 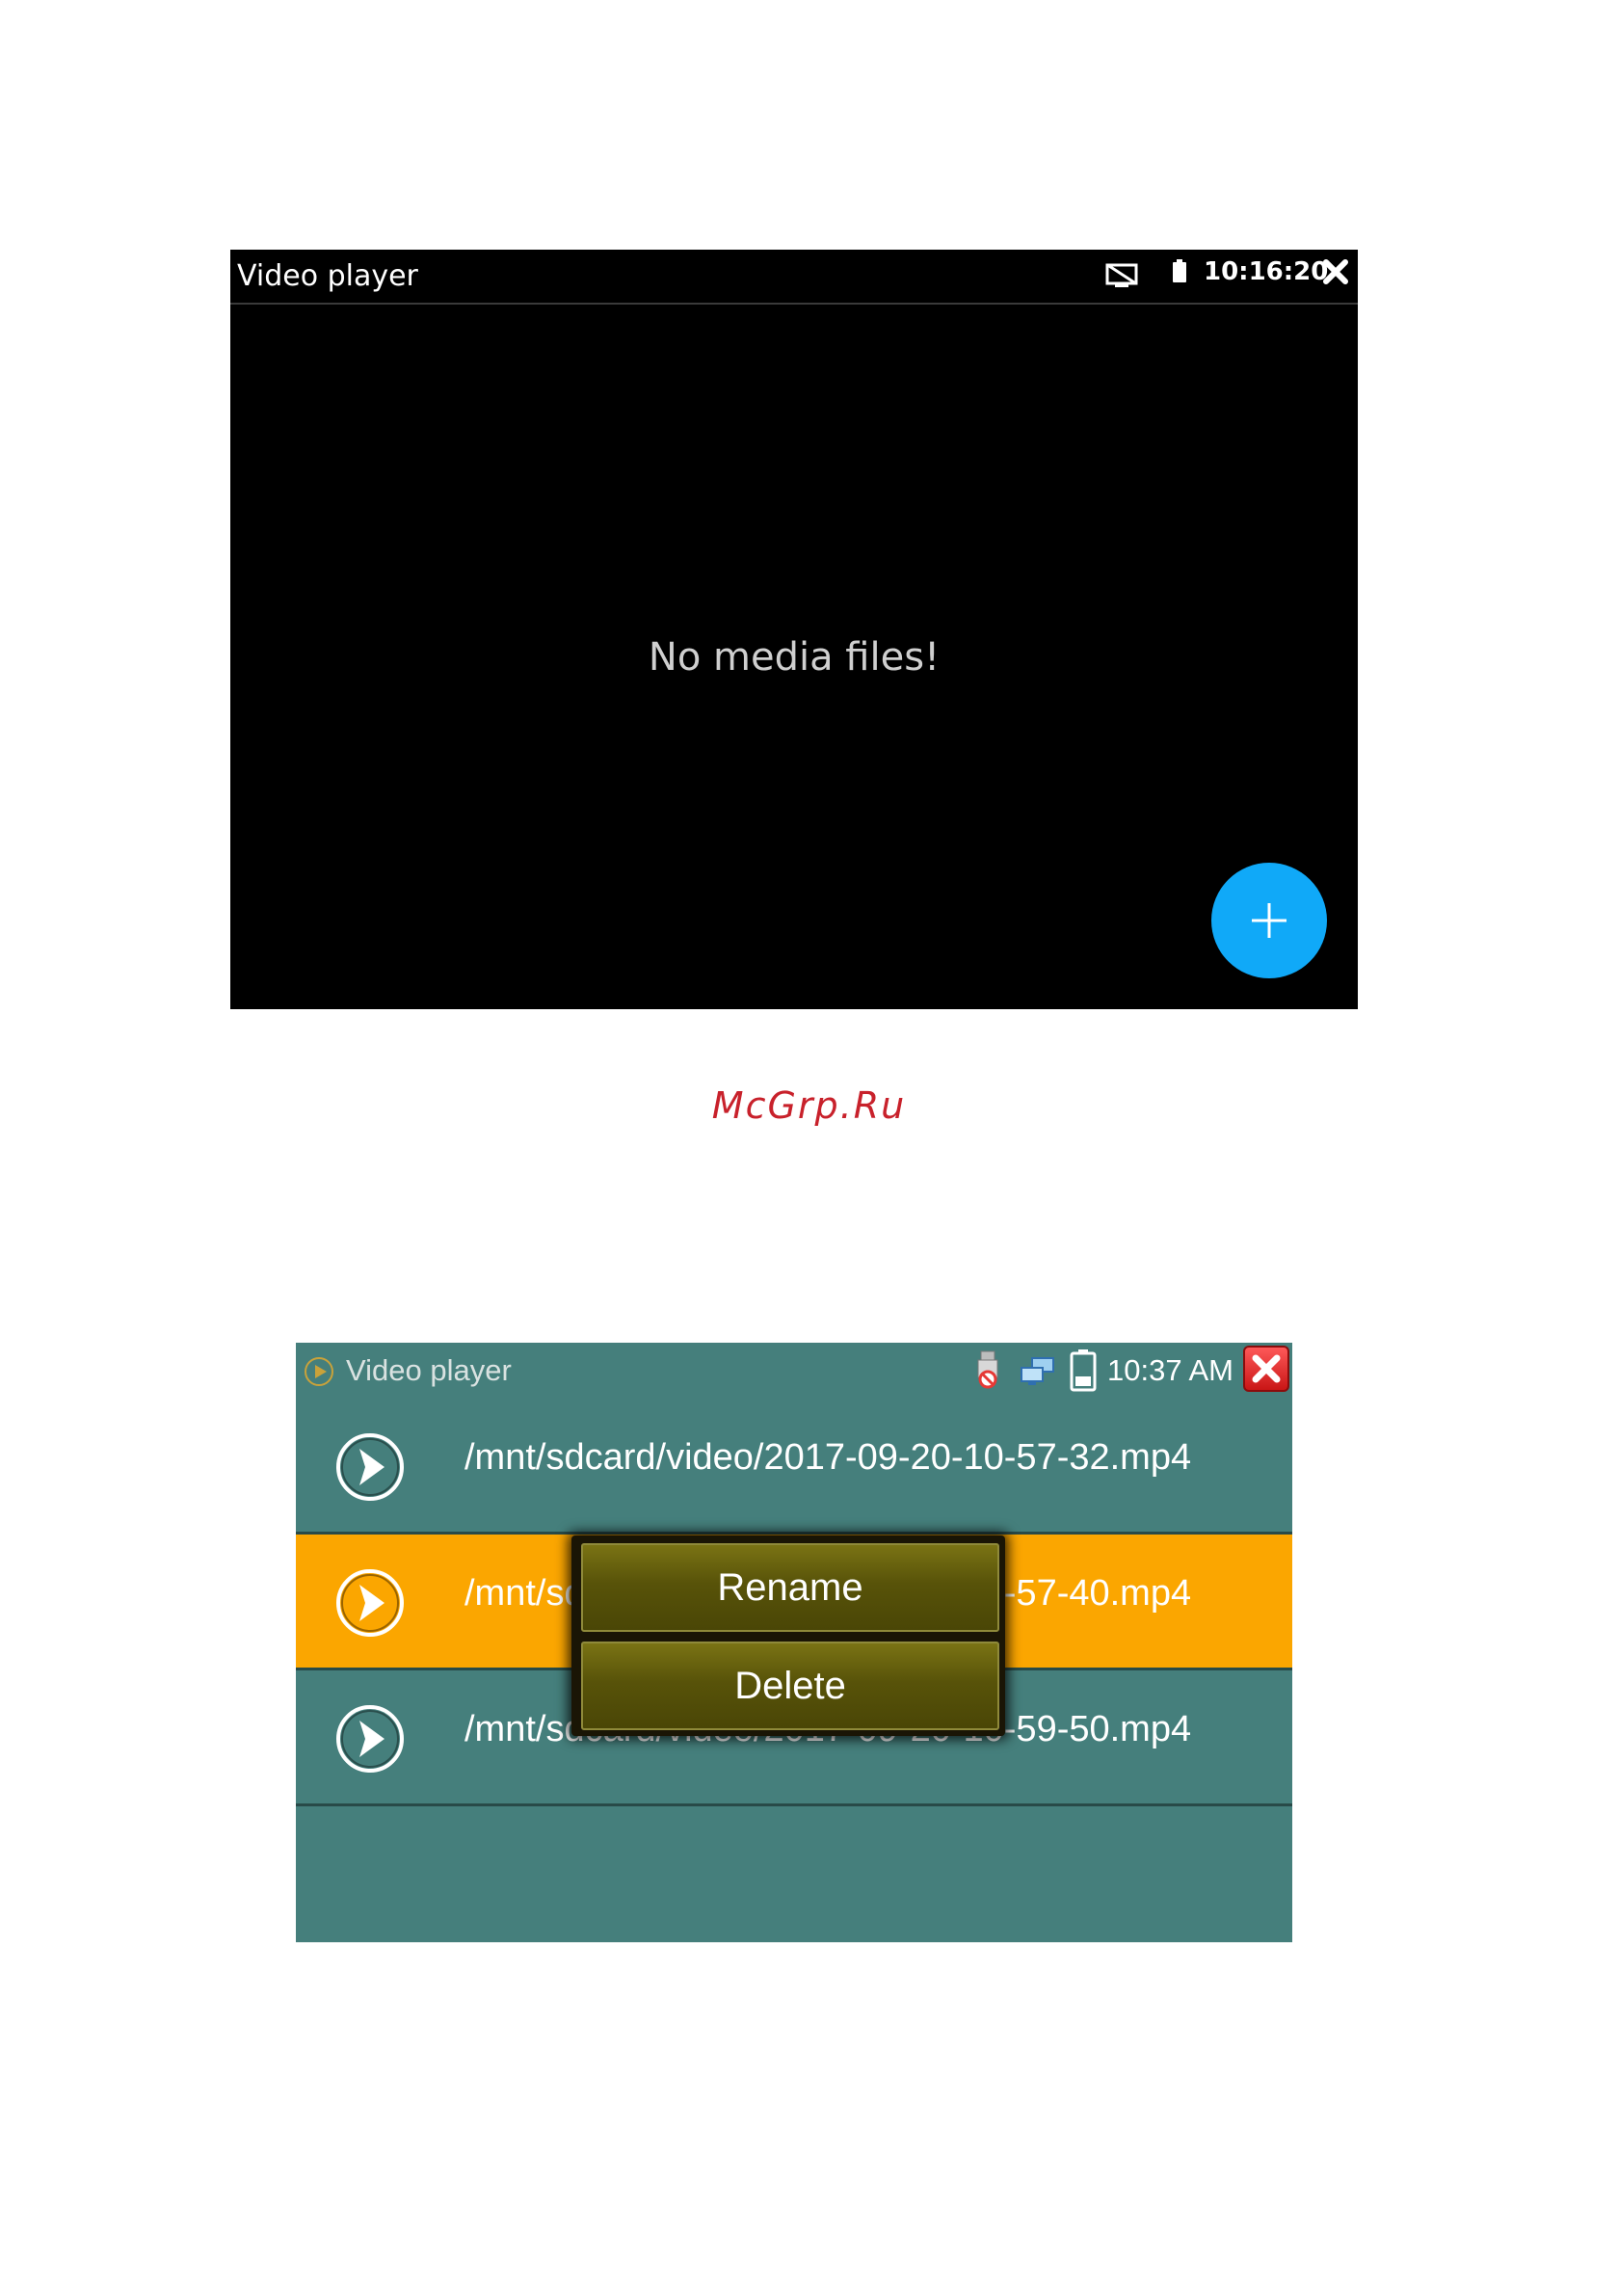 I want to click on status-bar: Video player 10:37 AM, so click(x=794, y=1371).